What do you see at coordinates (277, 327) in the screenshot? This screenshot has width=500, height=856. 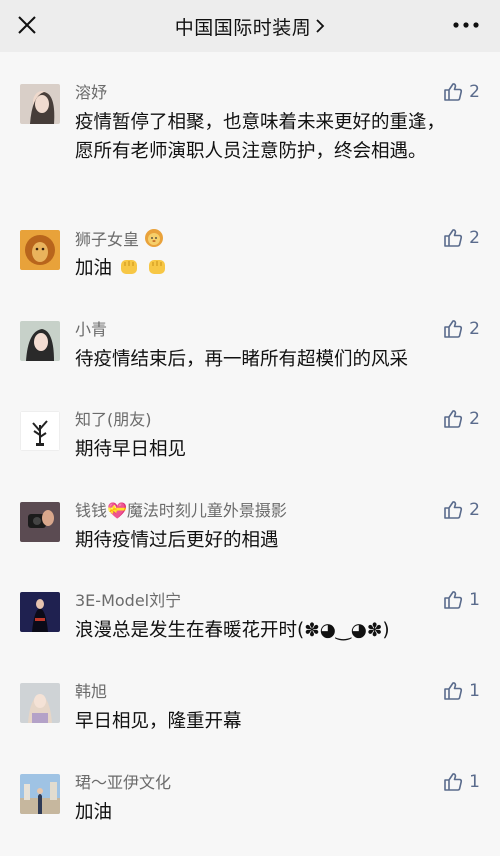 I see `commenter-name: 小青` at bounding box center [277, 327].